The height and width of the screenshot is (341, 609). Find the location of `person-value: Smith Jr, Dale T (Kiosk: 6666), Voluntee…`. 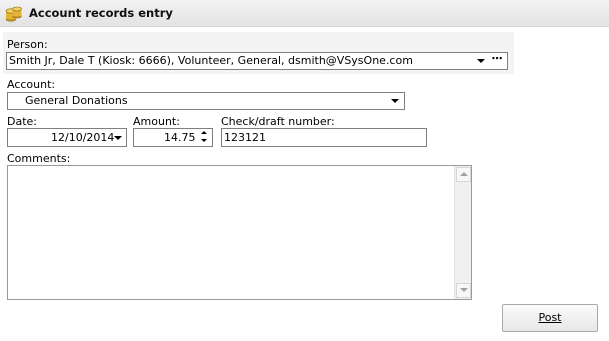

person-value: Smith Jr, Dale T (Kiosk: 6666), Voluntee… is located at coordinates (211, 60).